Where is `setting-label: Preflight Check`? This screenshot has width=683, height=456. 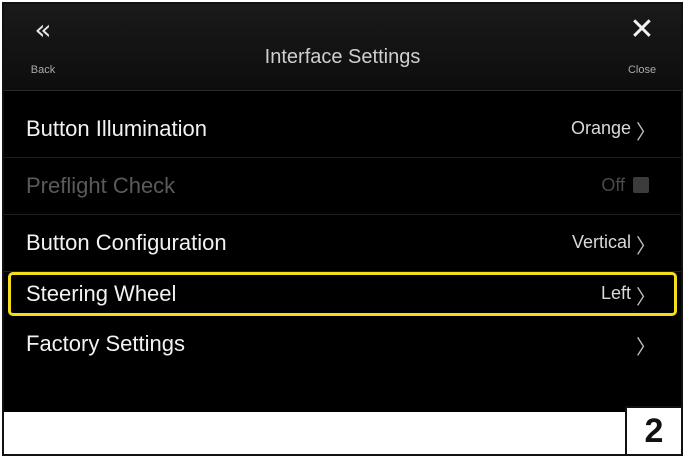
setting-label: Preflight Check is located at coordinates (101, 185).